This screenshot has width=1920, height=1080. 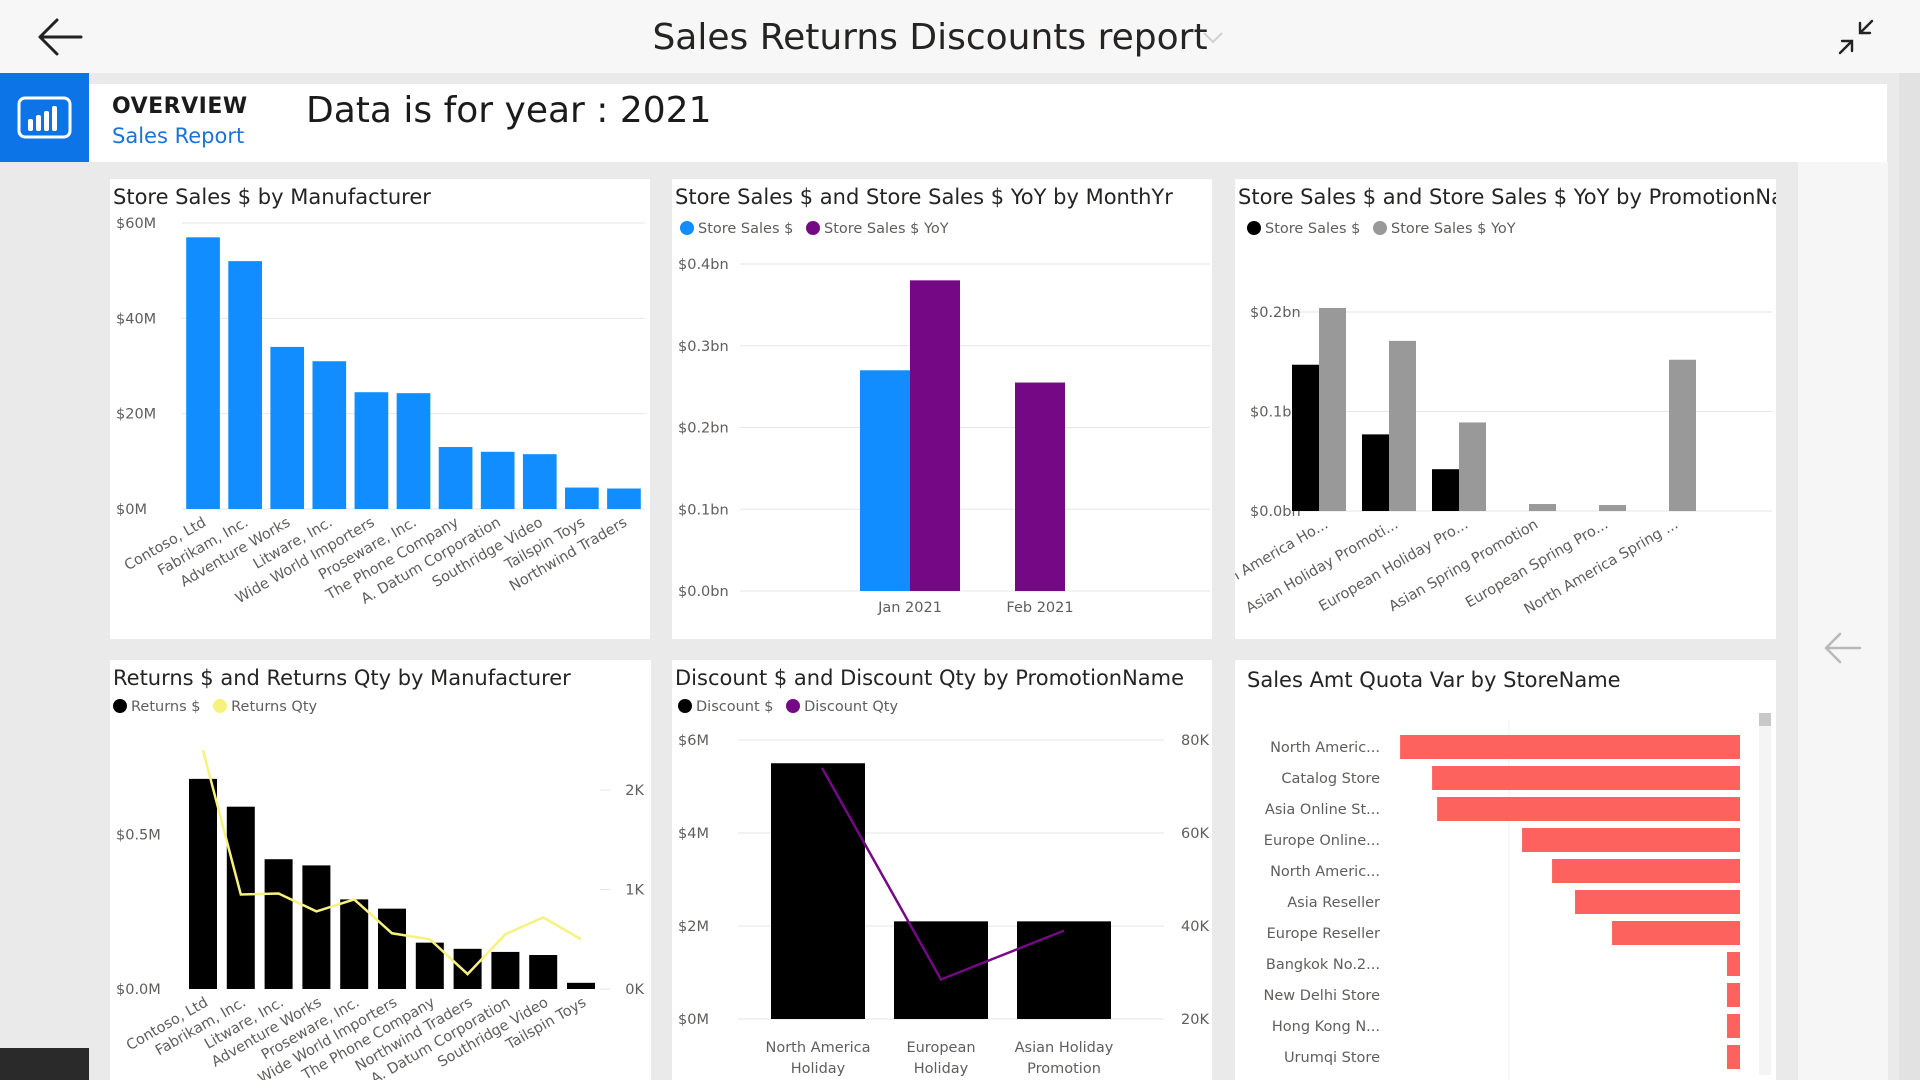 I want to click on y-tick-label: $0.5M, so click(x=138, y=836).